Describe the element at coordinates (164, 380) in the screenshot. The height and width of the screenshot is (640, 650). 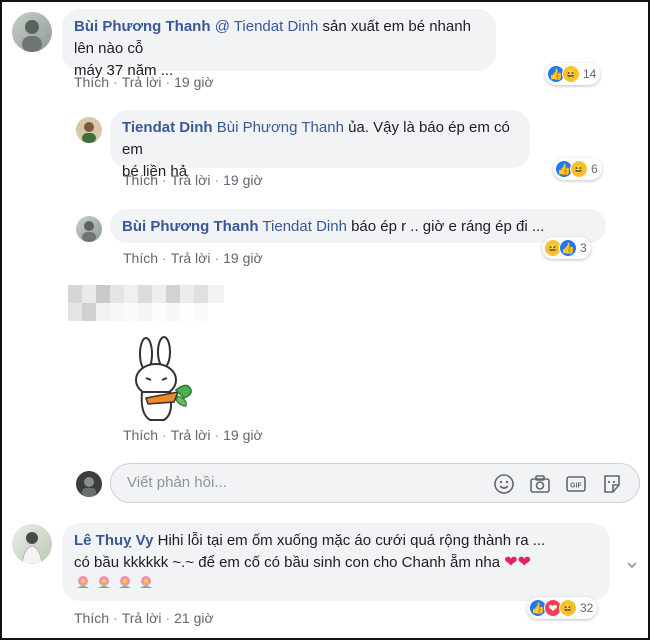
I see `bunny-sticker` at that location.